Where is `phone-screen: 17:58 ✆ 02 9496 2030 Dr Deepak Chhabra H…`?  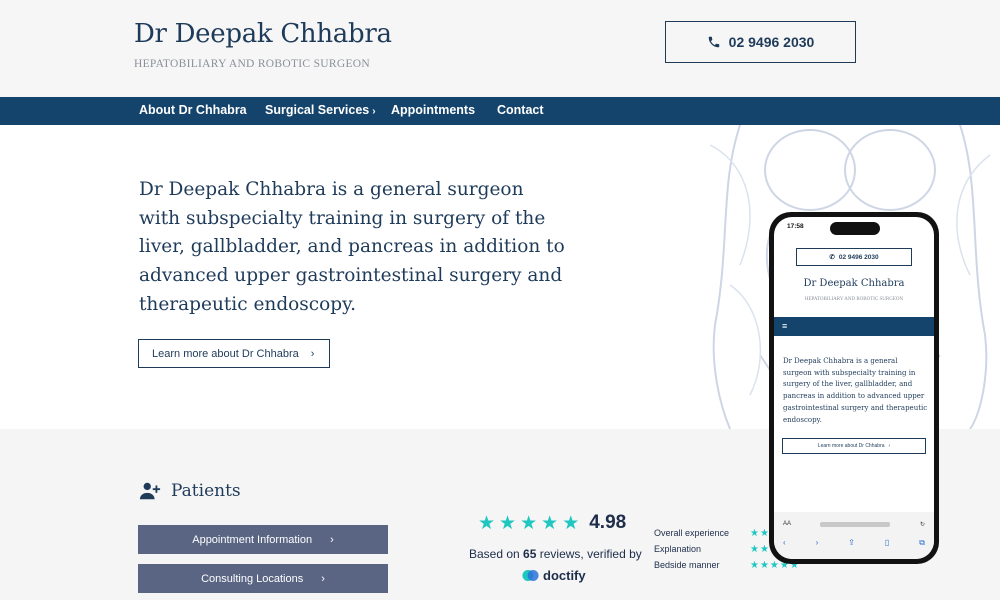
phone-screen: 17:58 ✆ 02 9496 2030 Dr Deepak Chhabra H… is located at coordinates (854, 388).